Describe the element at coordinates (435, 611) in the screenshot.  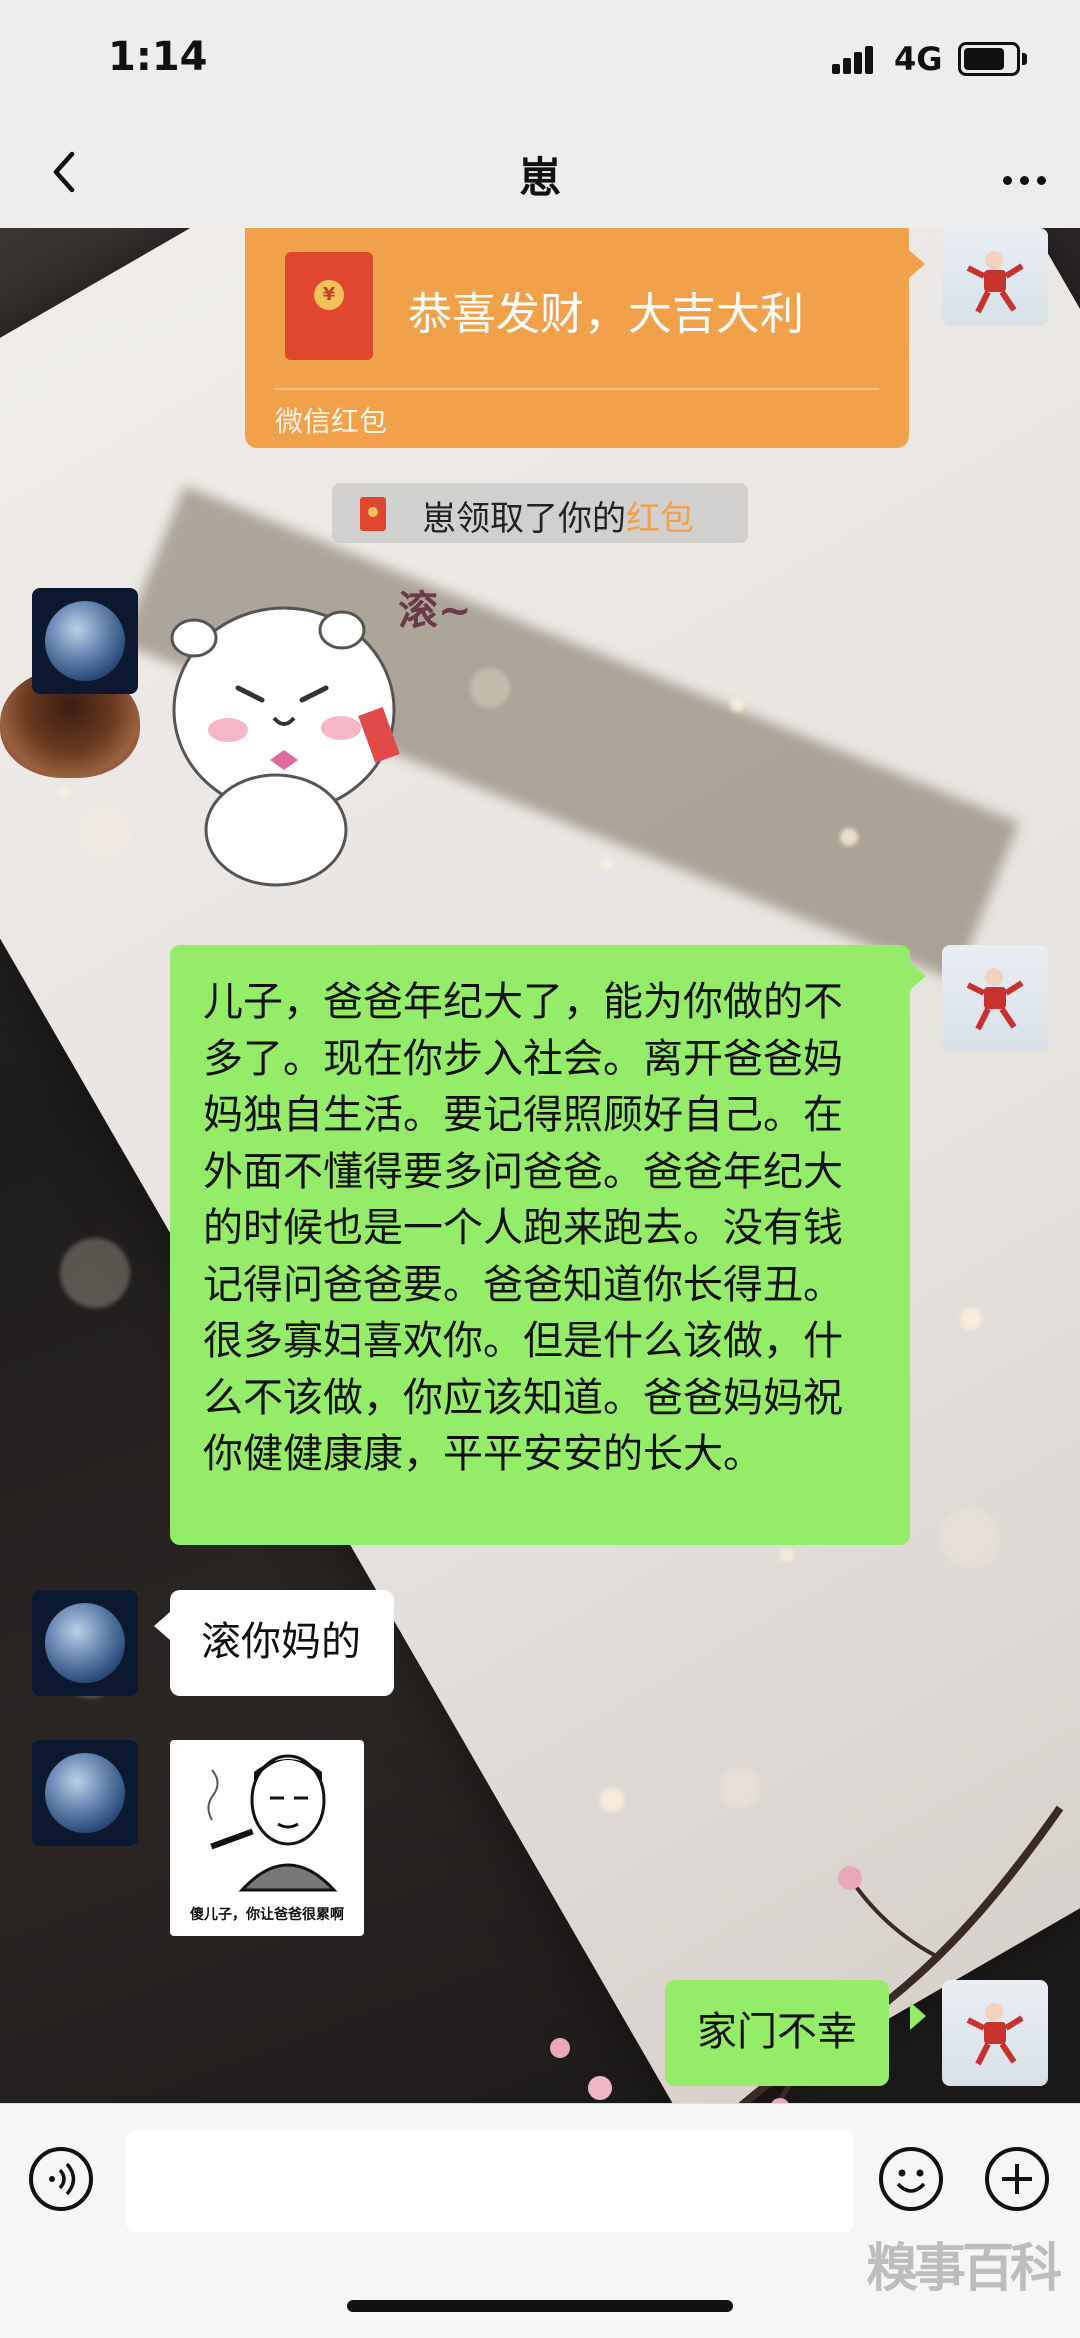
I see `sticker-caption: 滚~` at that location.